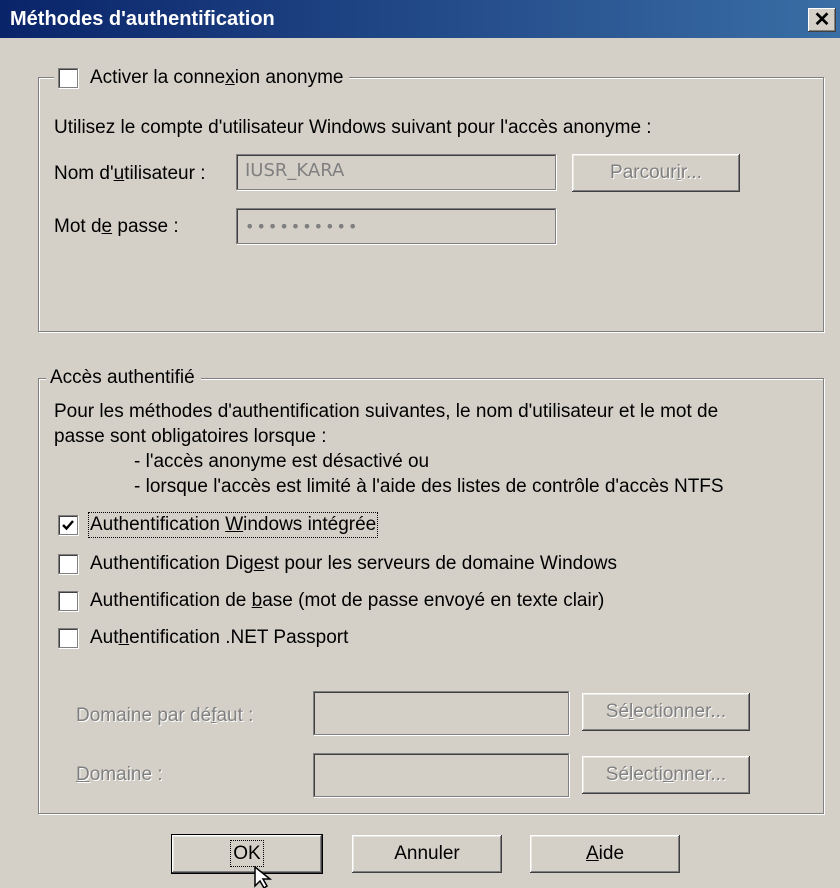  What do you see at coordinates (263, 877) in the screenshot?
I see `mouse-cursor-icon` at bounding box center [263, 877].